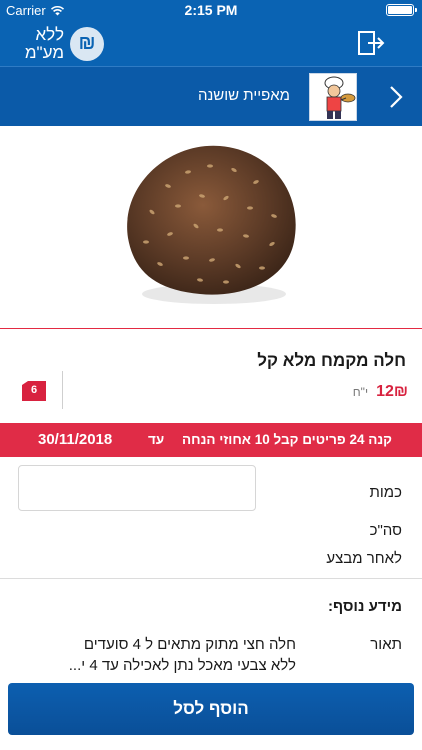 The height and width of the screenshot is (750, 422). What do you see at coordinates (385, 530) in the screenshot?
I see `total-label: סה"כ` at bounding box center [385, 530].